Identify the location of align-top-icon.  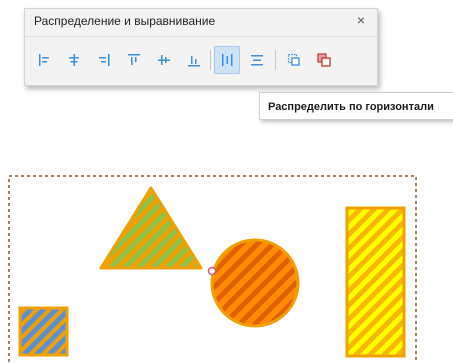
(134, 59).